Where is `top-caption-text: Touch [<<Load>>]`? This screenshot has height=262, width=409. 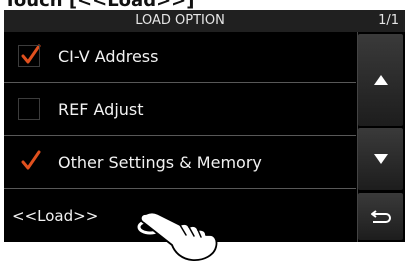 top-caption-text: Touch [<<Load>>] is located at coordinates (99, 5).